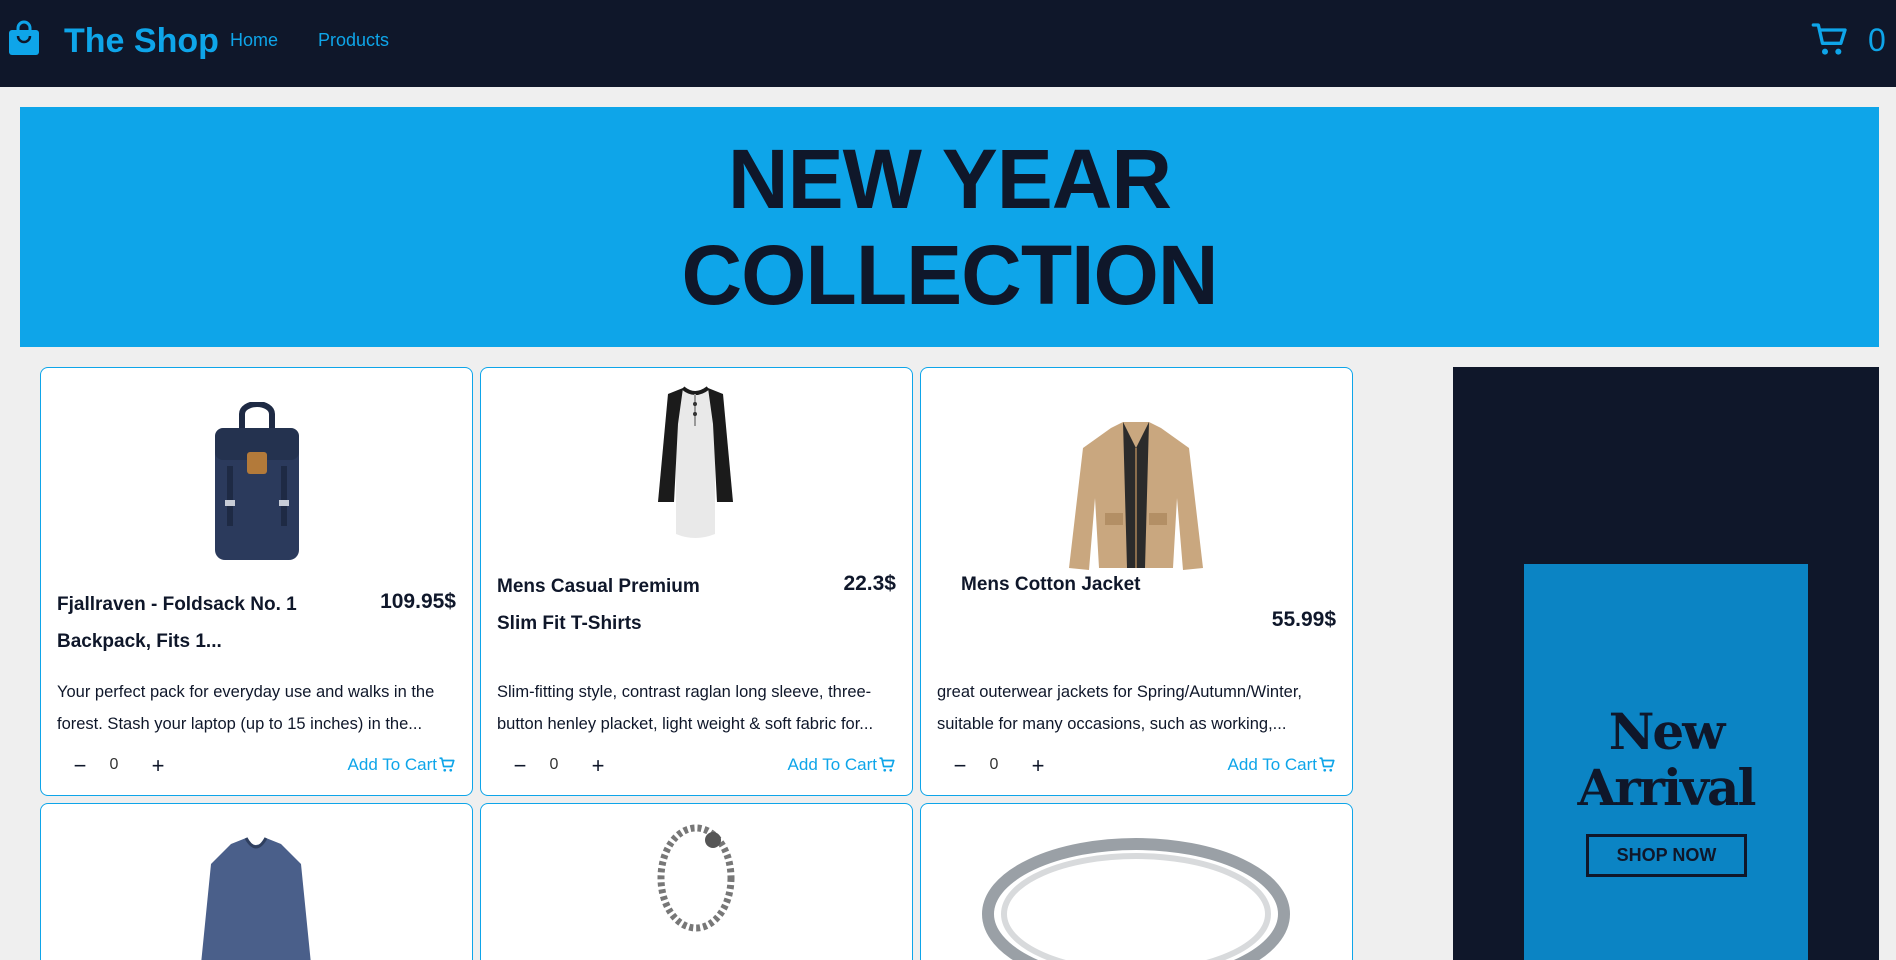 This screenshot has width=1896, height=960. Describe the element at coordinates (254, 40) in the screenshot. I see `nav-link-home: Home` at that location.